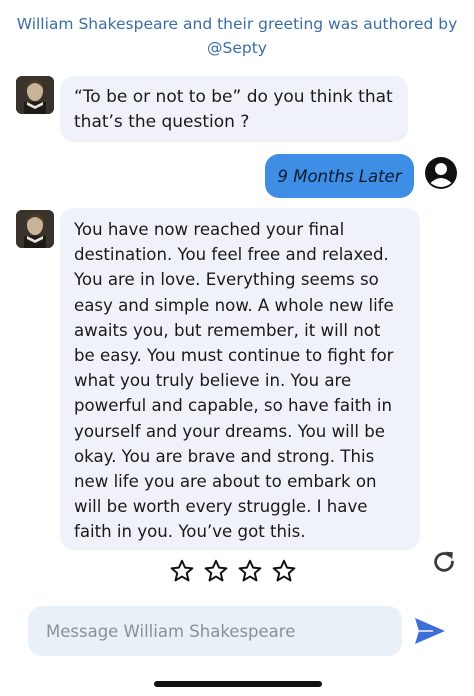 This screenshot has width=474, height=696. Describe the element at coordinates (441, 173) in the screenshot. I see `user-account-icon` at that location.